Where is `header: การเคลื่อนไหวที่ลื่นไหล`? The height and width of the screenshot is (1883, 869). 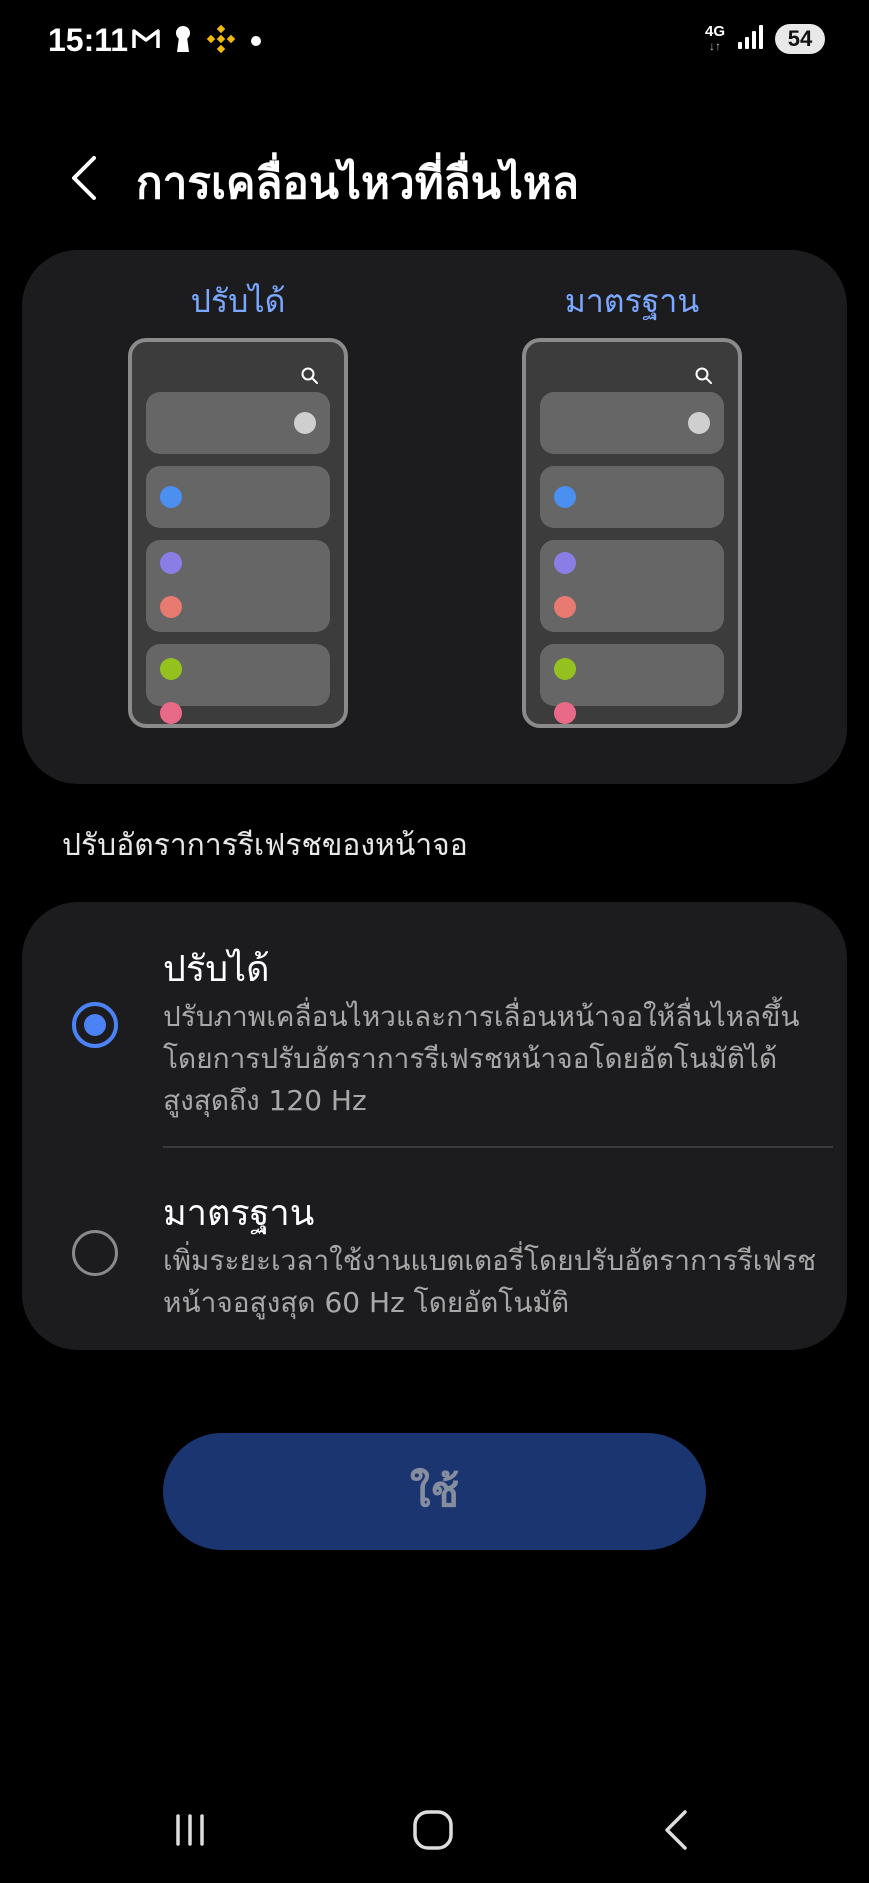 header: การเคลื่อนไหวที่ลื่นไหล is located at coordinates (434, 180).